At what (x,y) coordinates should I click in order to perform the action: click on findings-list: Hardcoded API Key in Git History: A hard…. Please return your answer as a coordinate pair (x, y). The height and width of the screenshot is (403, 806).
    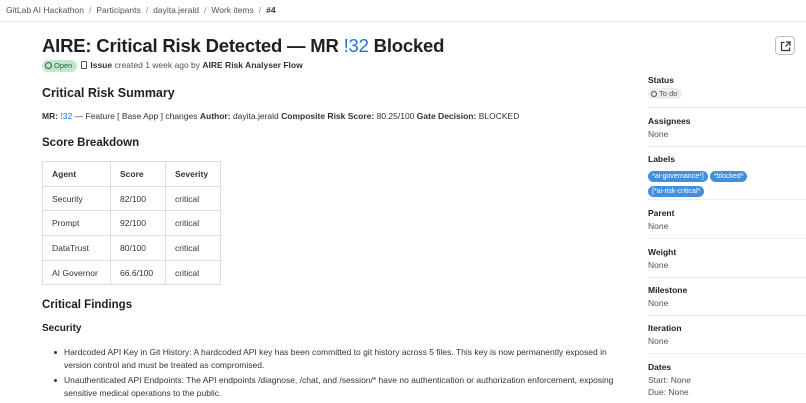
    Looking at the image, I should click on (337, 374).